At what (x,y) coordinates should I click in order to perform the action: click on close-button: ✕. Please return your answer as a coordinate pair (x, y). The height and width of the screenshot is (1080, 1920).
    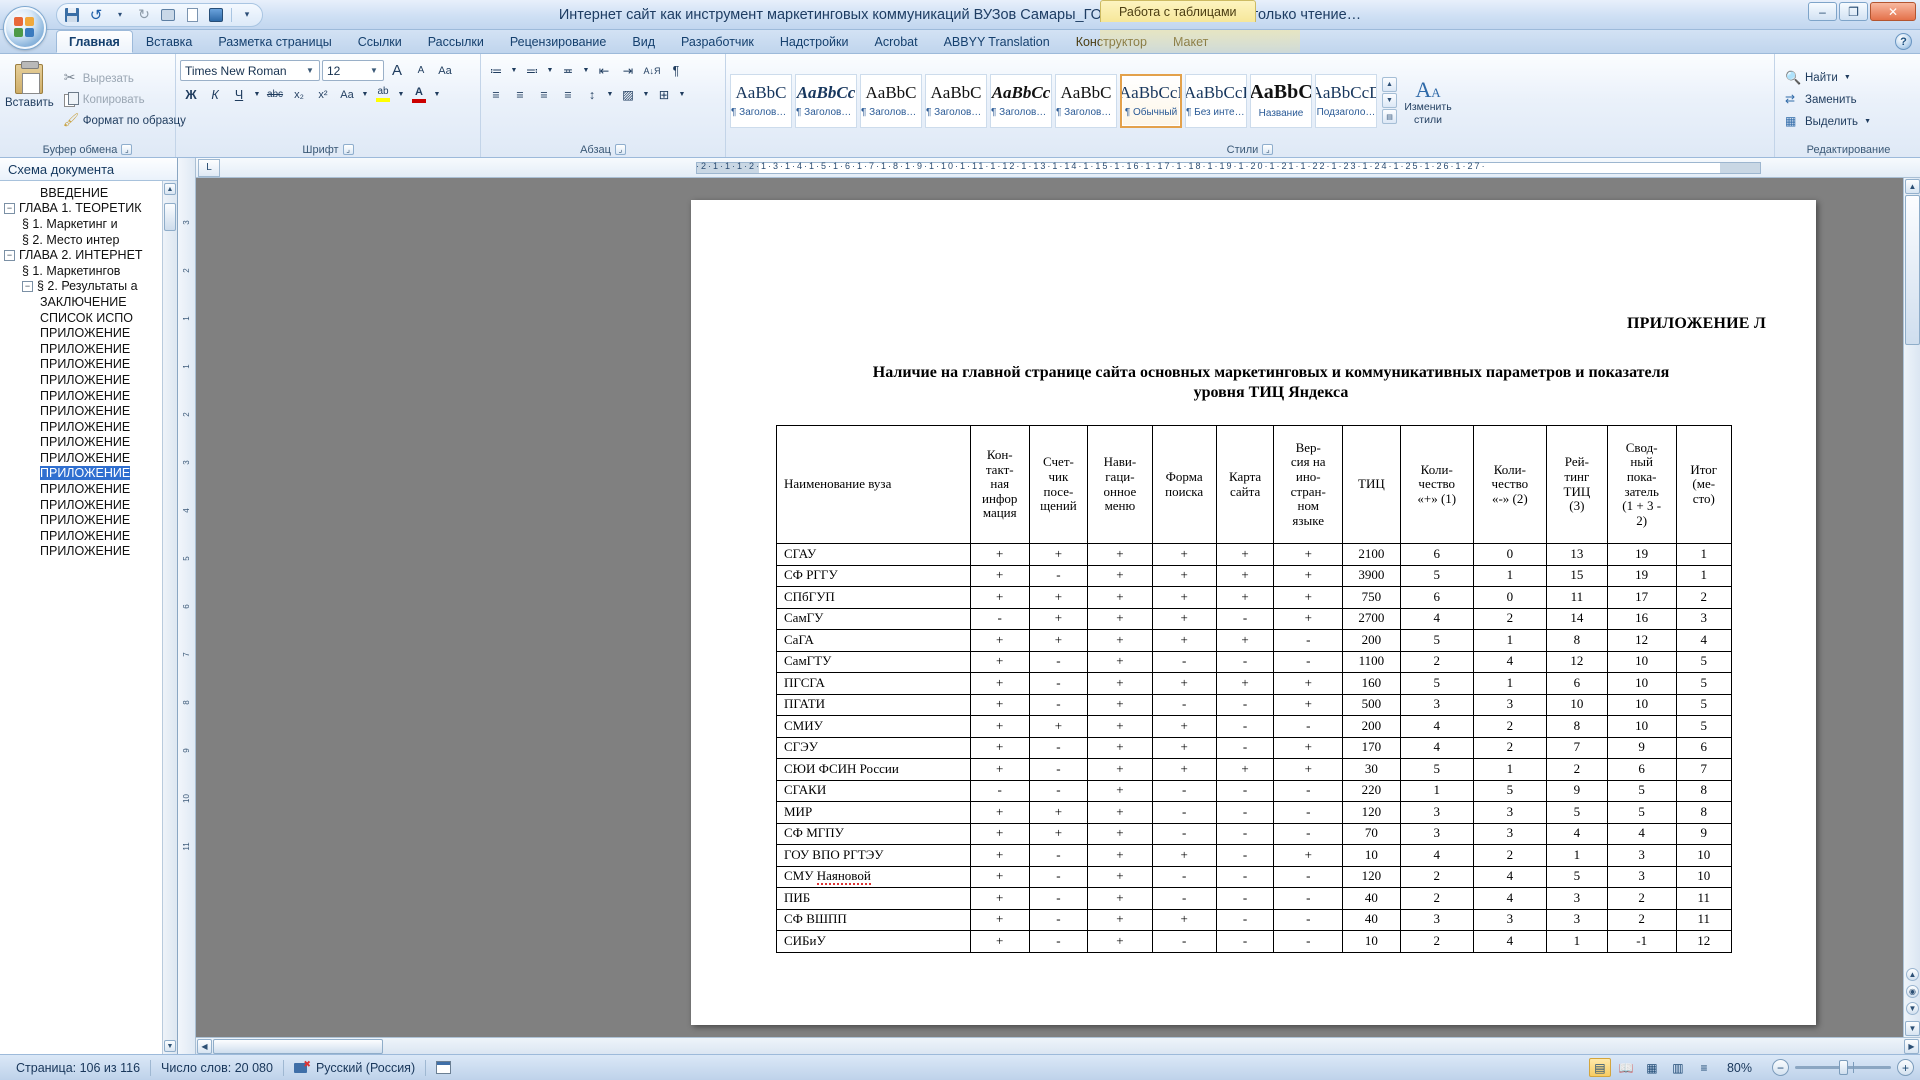
    Looking at the image, I should click on (1893, 11).